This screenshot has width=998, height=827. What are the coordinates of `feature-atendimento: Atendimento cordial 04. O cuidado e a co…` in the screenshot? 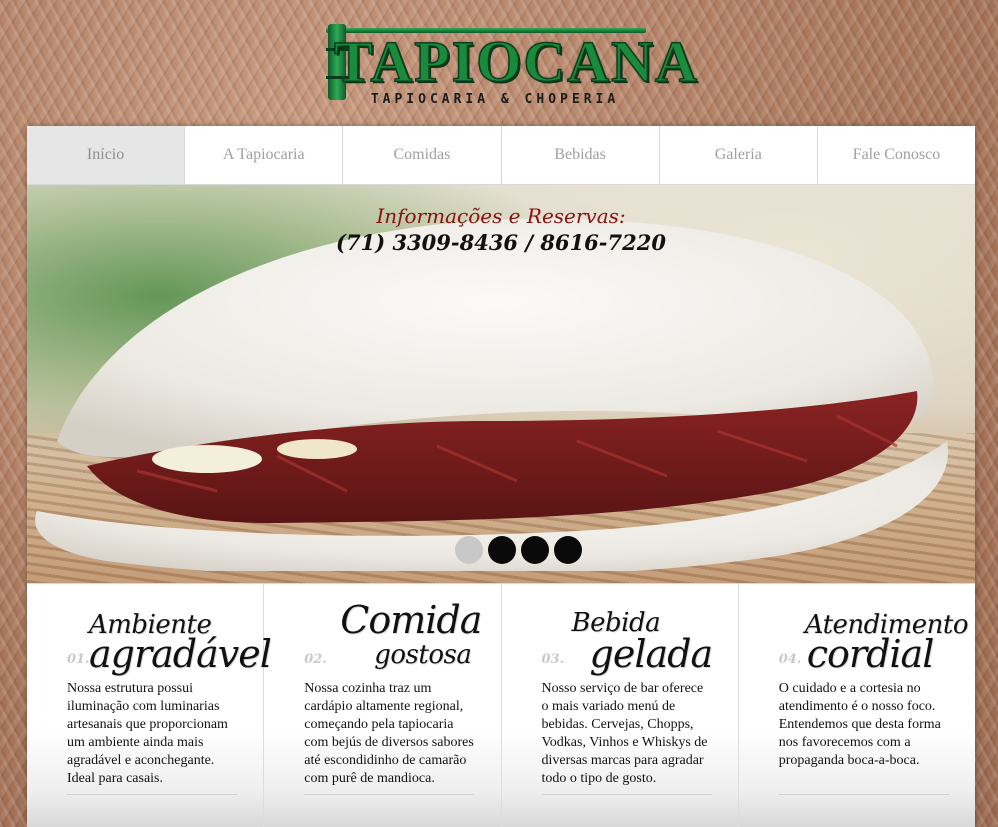 It's located at (857, 705).